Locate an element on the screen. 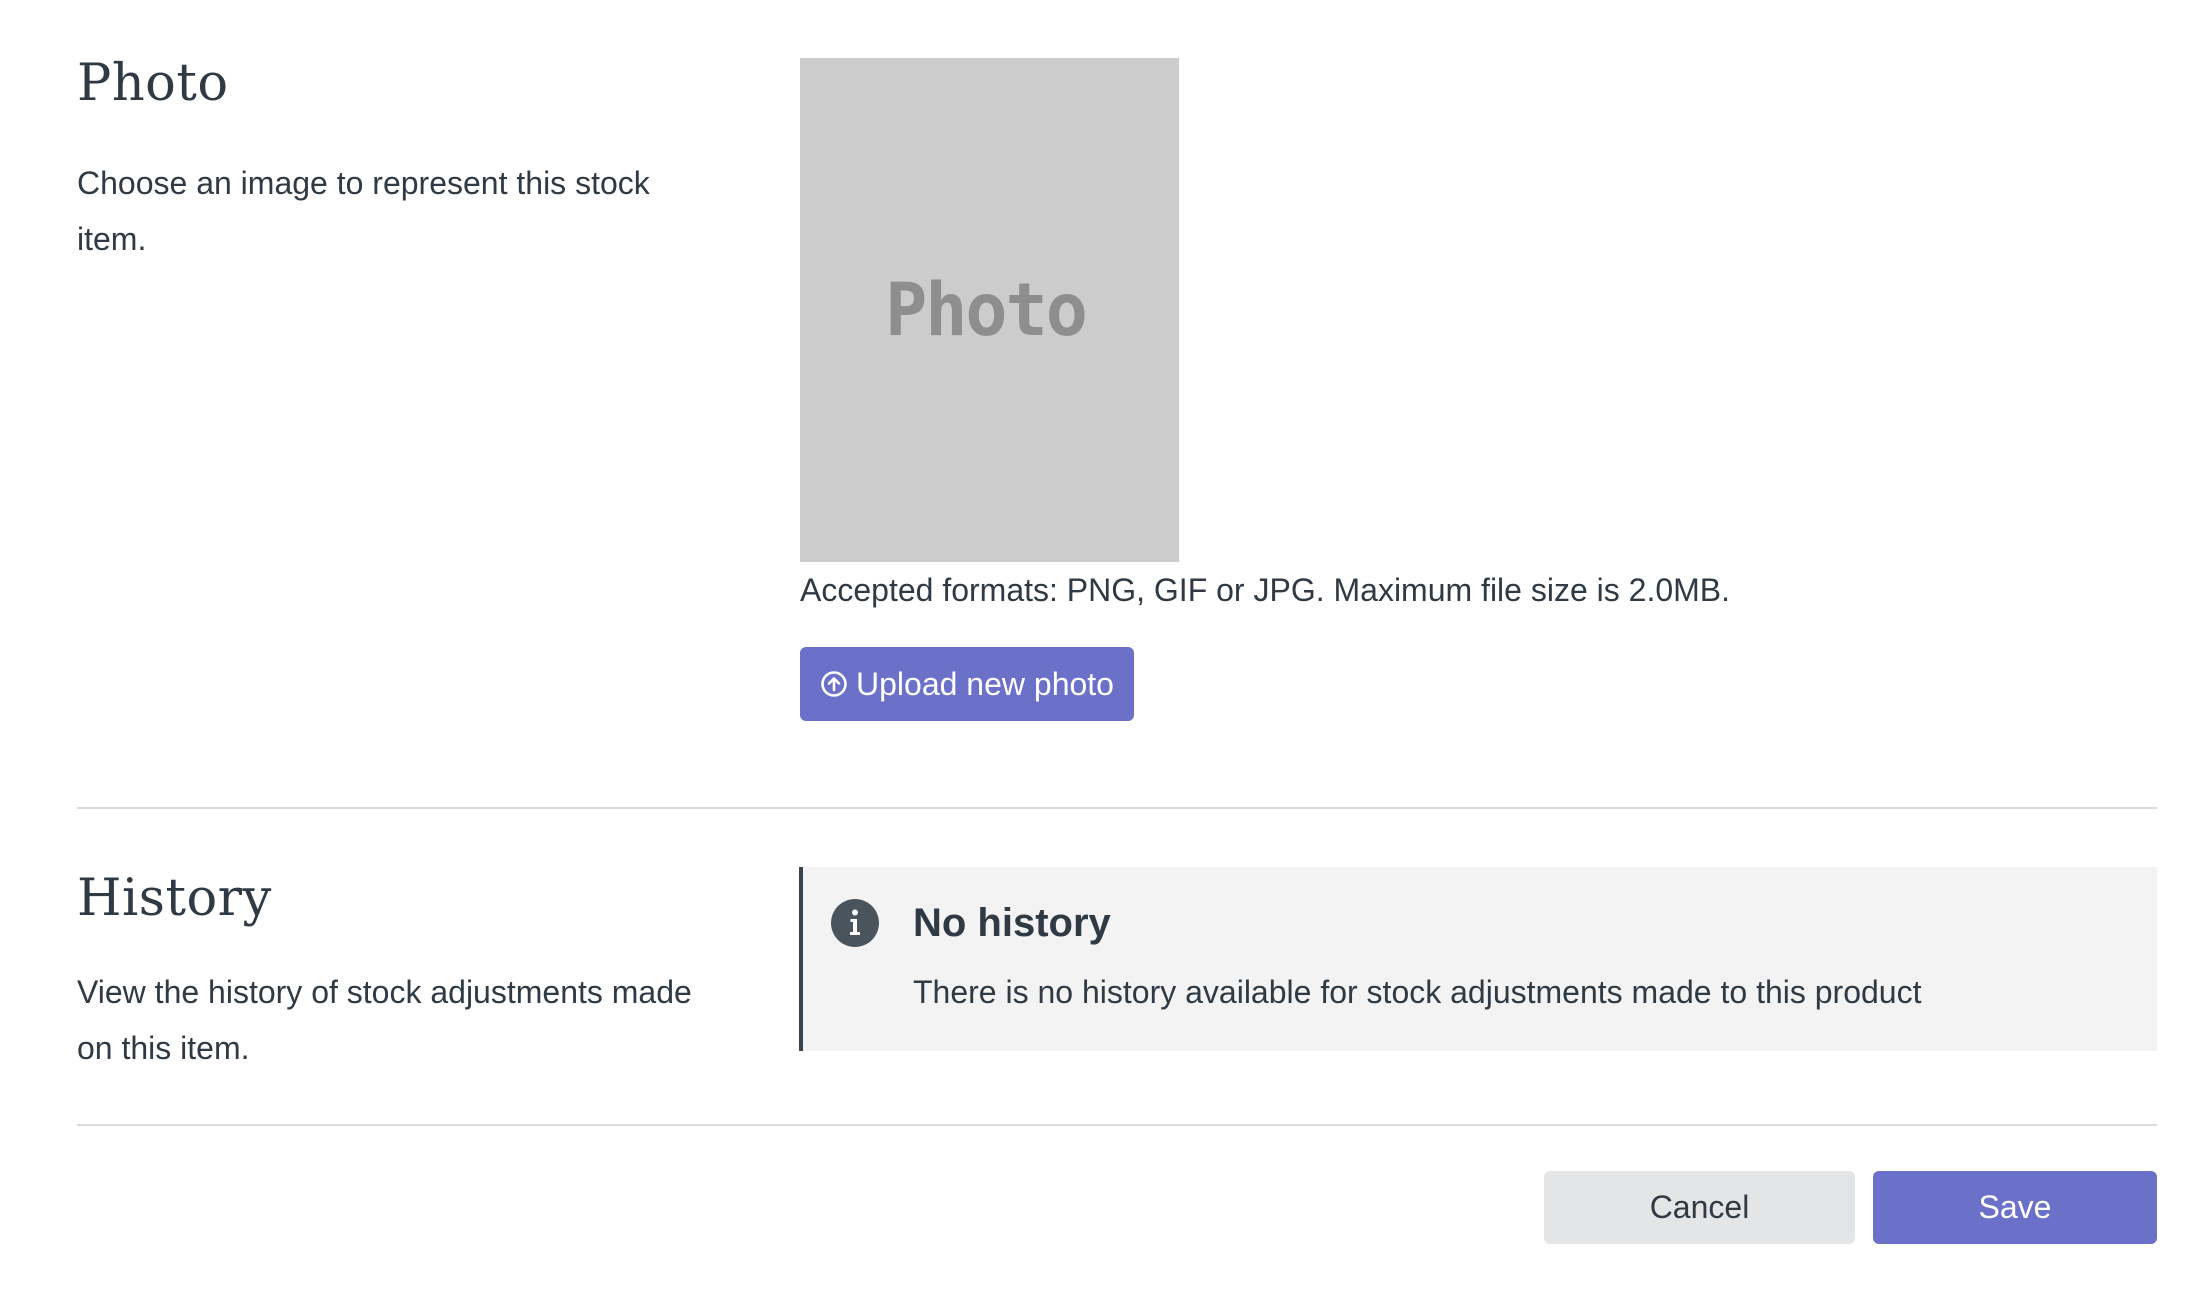  photo-section-title: Photo is located at coordinates (153, 83).